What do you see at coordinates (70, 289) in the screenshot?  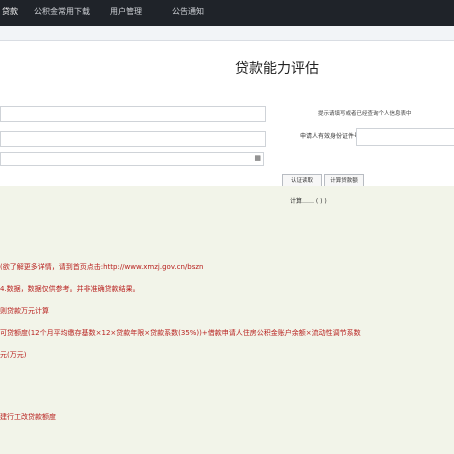 I see `info-line-2: 4.数据，数据仅供参考。并非准确贷款结果。` at bounding box center [70, 289].